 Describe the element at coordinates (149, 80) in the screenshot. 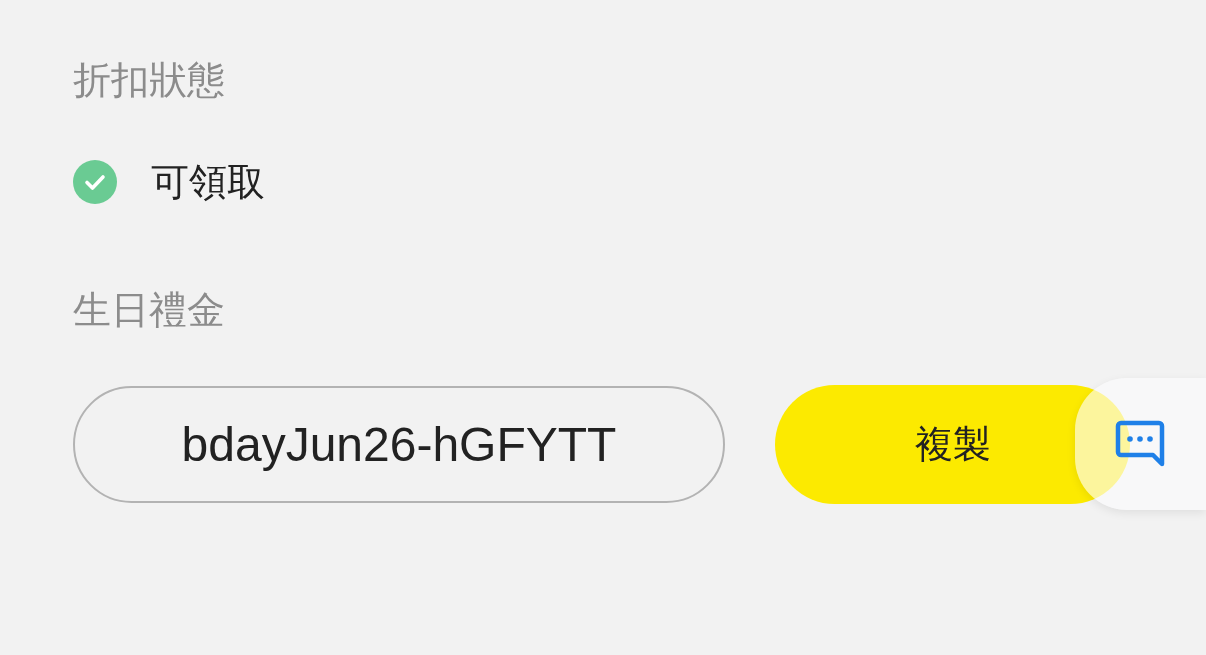

I see `section-label: 折扣狀態` at that location.